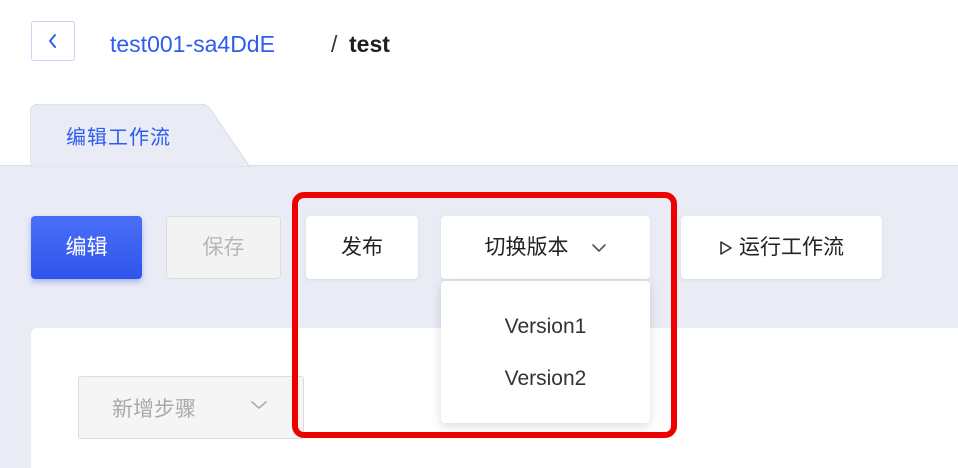 This screenshot has height=468, width=958. I want to click on tab-edit-workflow: 编辑工作流, so click(140, 135).